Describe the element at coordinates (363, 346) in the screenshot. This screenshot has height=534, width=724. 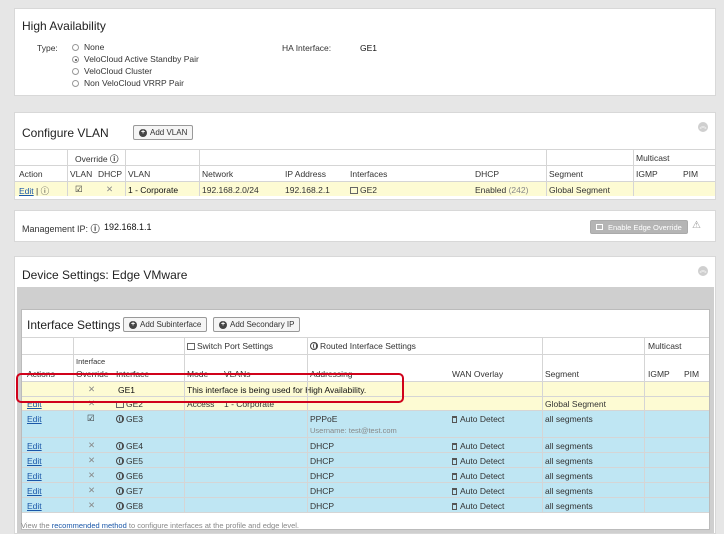
I see `grp-routed: Routed Interface Settings` at that location.